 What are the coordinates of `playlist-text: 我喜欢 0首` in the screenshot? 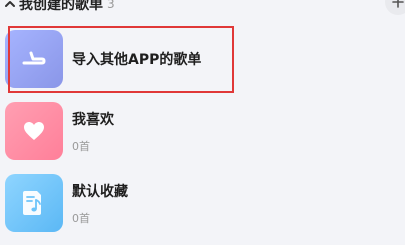 It's located at (93, 131).